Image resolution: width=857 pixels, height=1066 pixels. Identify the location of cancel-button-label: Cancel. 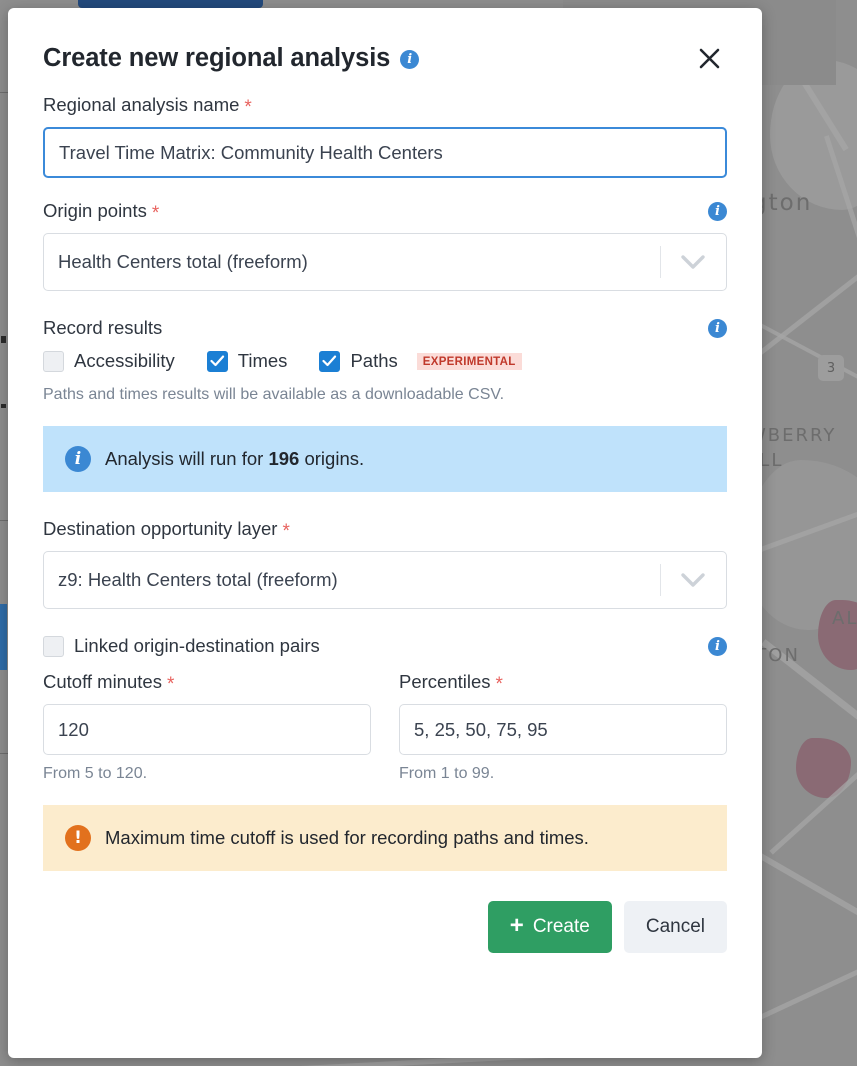
(675, 926).